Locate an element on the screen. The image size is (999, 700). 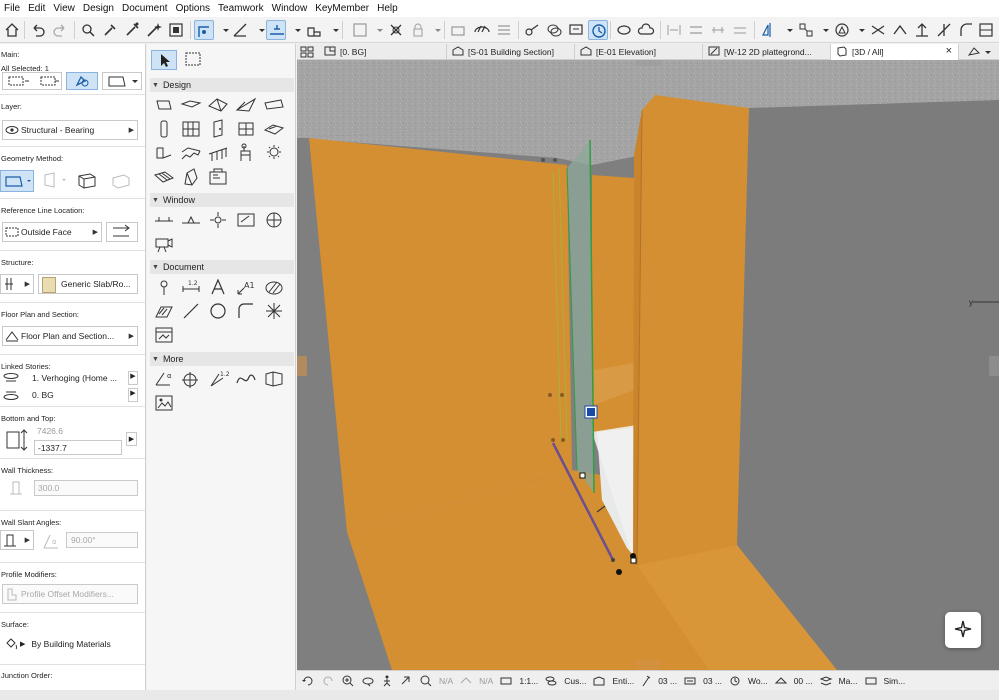
wall-tool-icon is located at coordinates (164, 105).